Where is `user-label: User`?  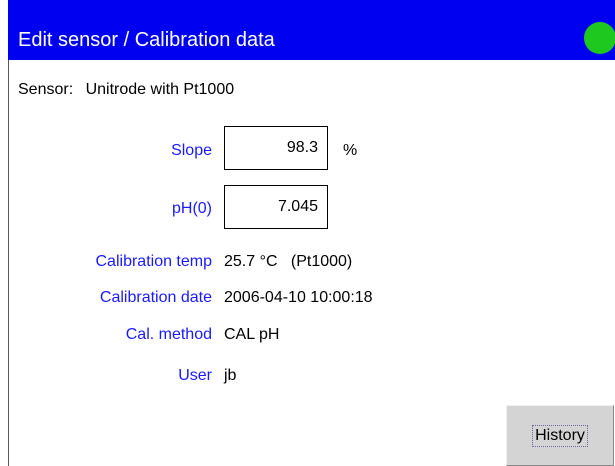
user-label: User is located at coordinates (195, 375).